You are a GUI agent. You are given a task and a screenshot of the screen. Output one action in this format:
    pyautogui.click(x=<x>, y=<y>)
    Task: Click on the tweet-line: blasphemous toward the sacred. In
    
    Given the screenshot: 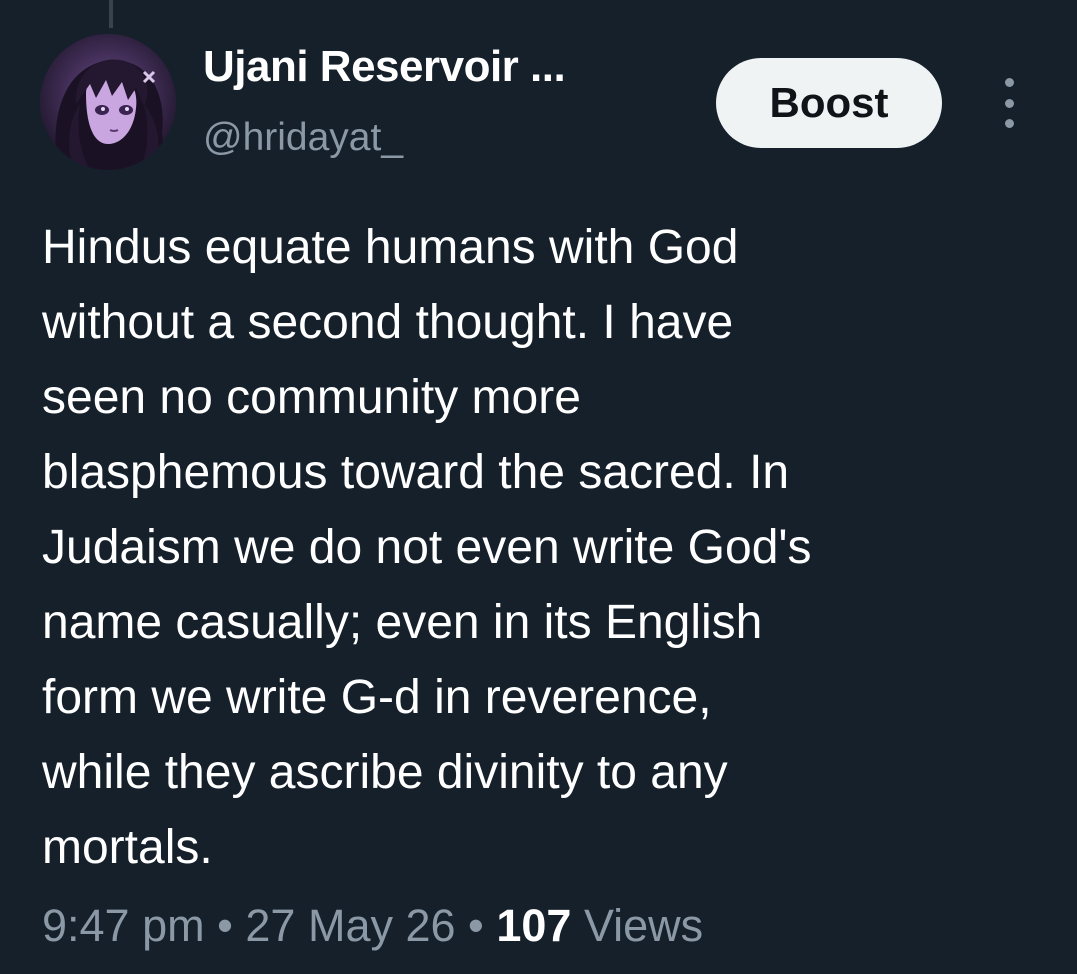 What is the action you would take?
    pyautogui.click(x=416, y=472)
    